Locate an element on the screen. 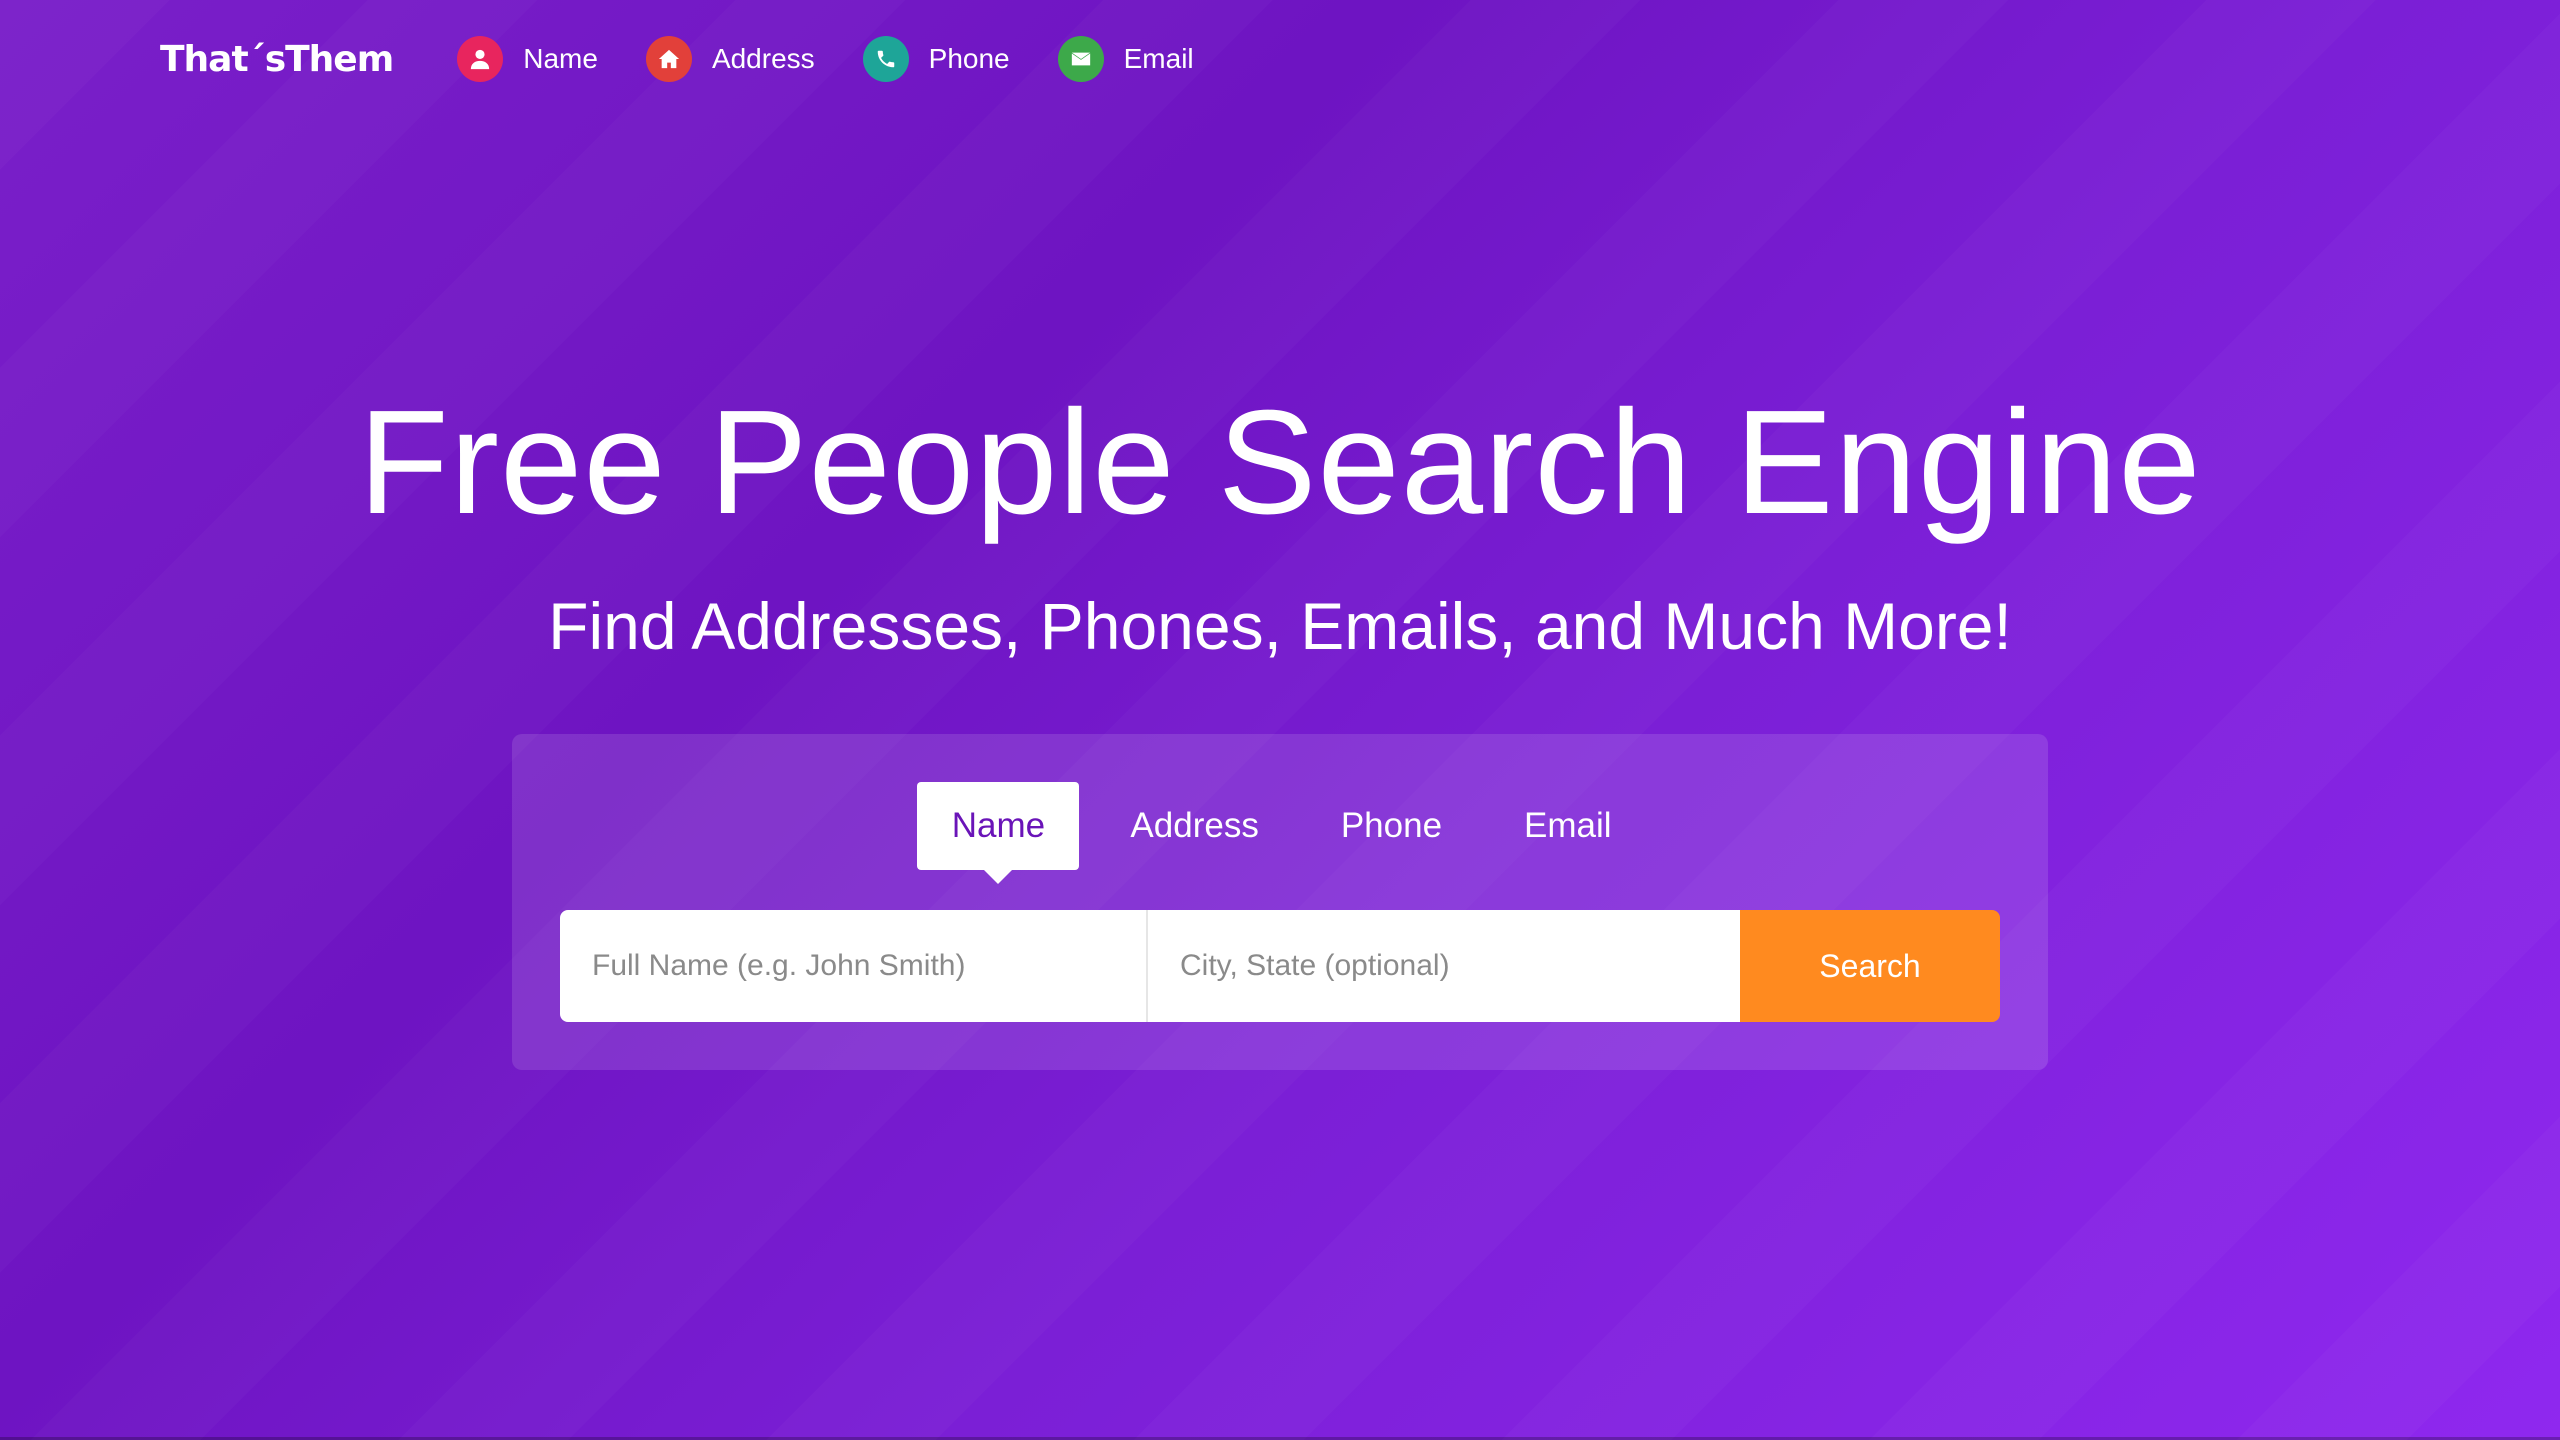  nav-item-phone: Phone is located at coordinates (936, 59).